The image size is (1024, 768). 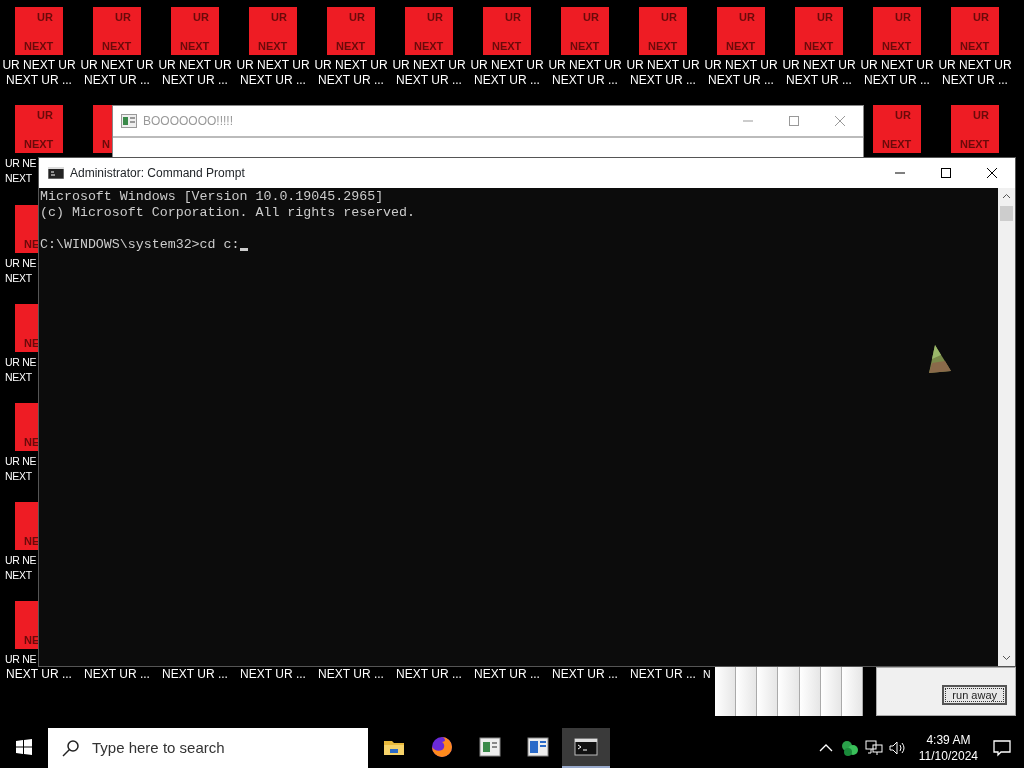 What do you see at coordinates (946, 173) in the screenshot?
I see `maximize-icon` at bounding box center [946, 173].